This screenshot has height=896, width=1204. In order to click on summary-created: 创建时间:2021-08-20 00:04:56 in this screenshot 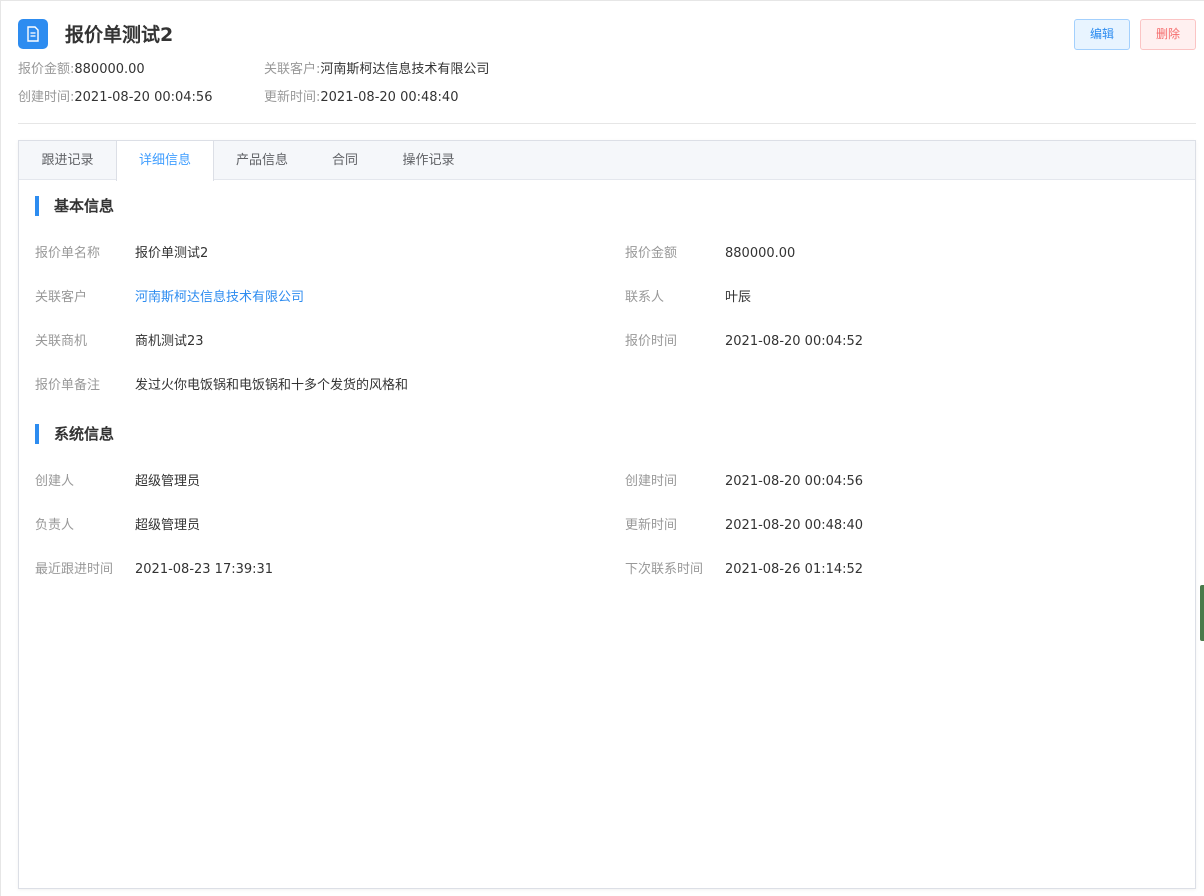, I will do `click(115, 98)`.